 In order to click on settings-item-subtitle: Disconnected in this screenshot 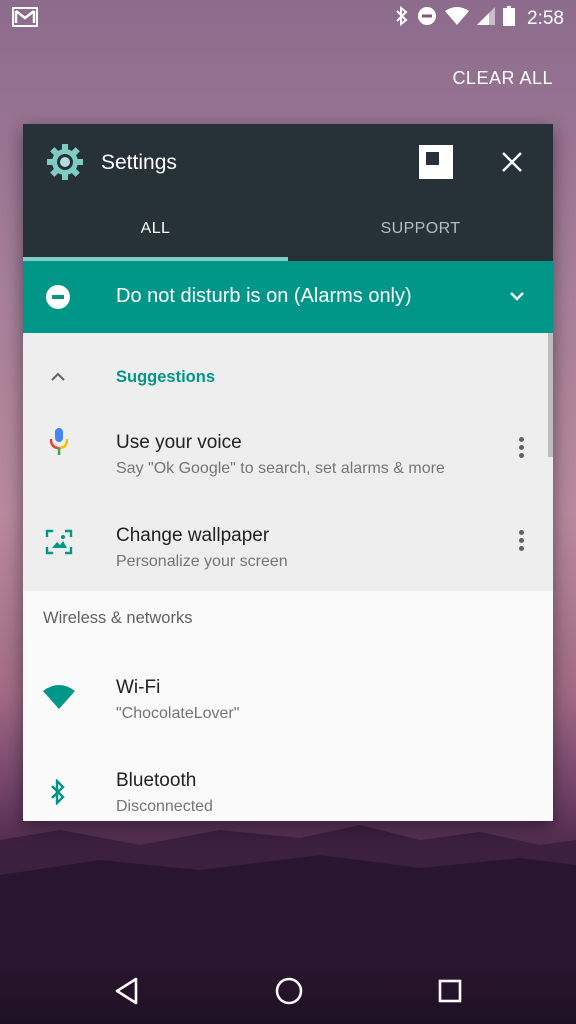, I will do `click(164, 806)`.